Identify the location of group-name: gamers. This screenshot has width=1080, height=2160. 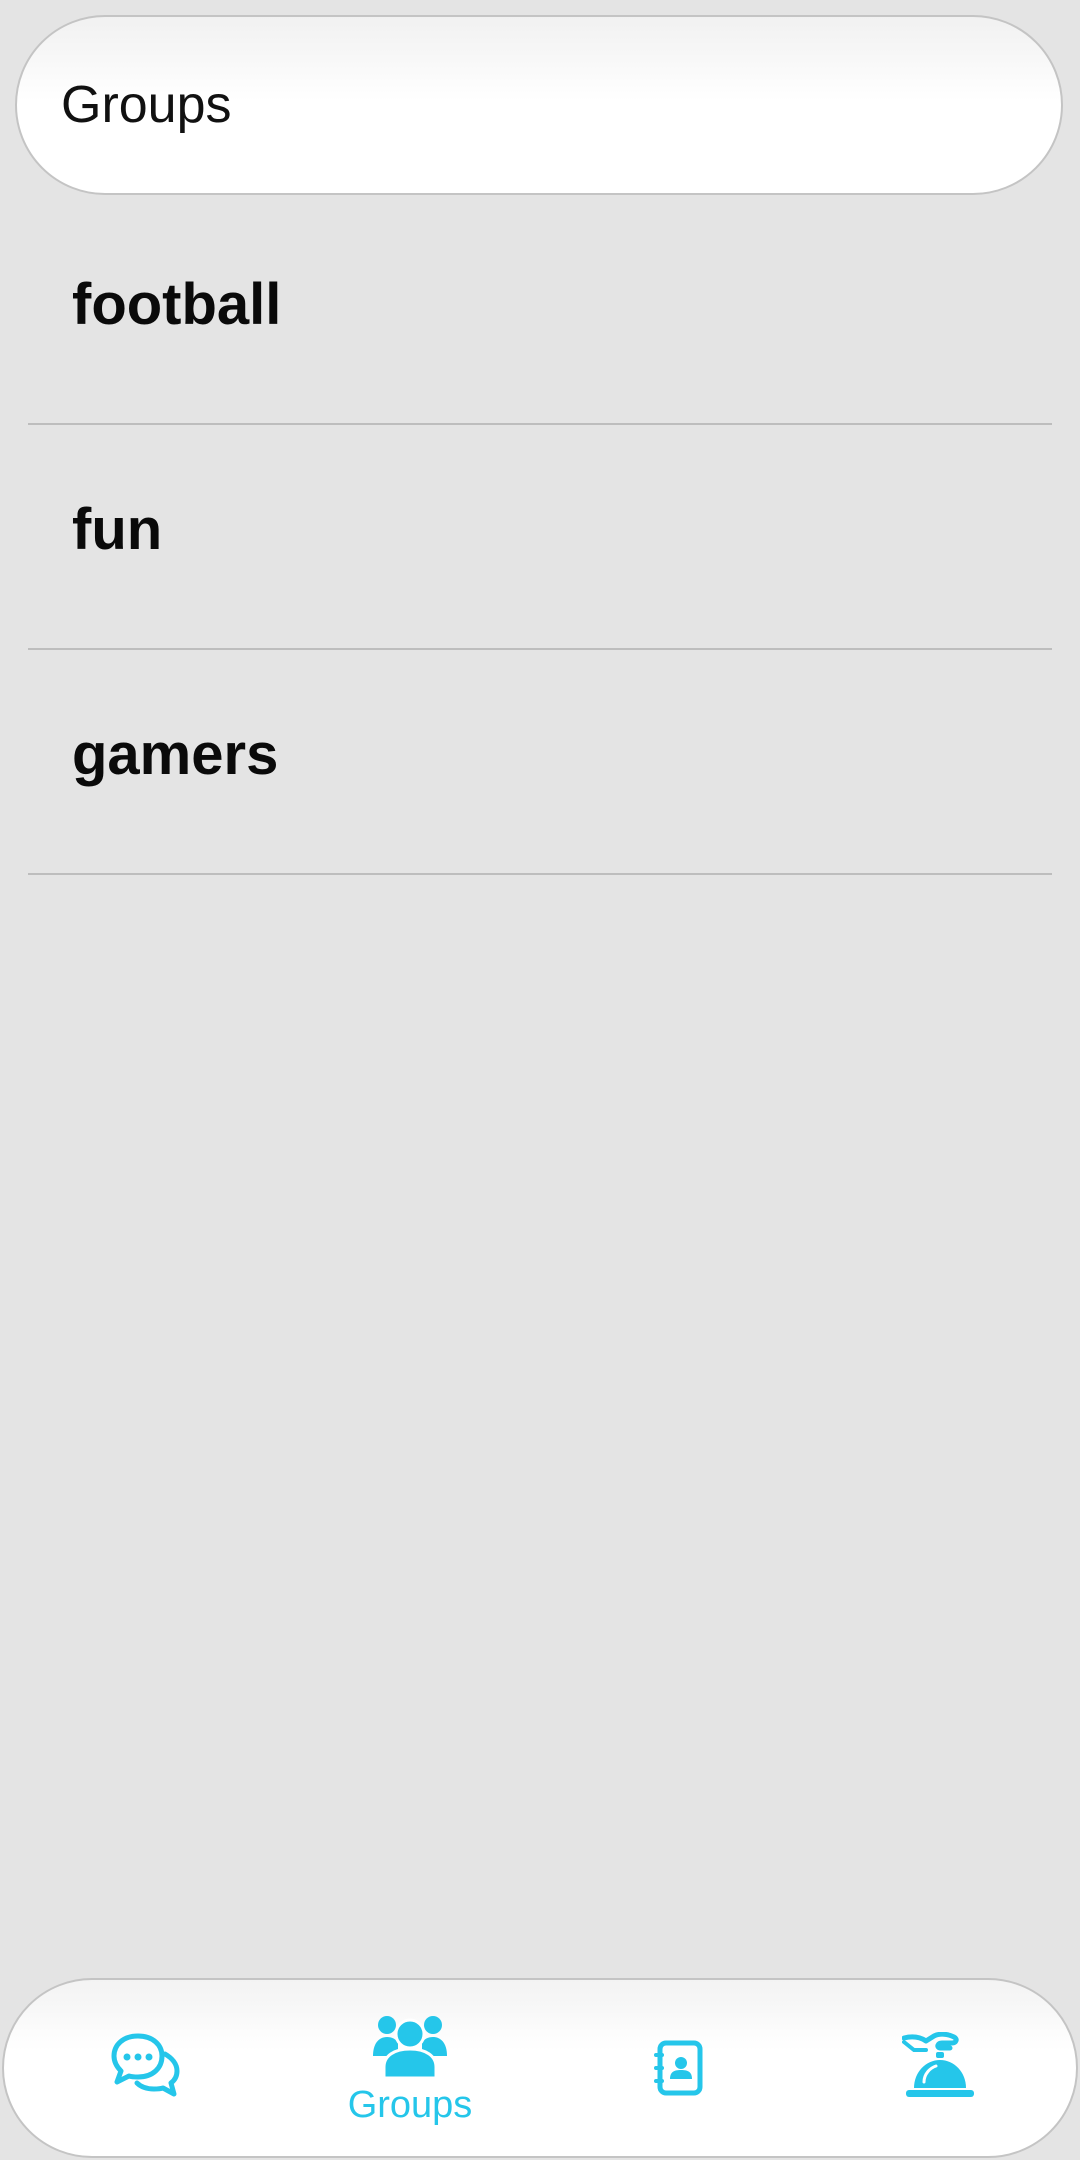
(175, 754).